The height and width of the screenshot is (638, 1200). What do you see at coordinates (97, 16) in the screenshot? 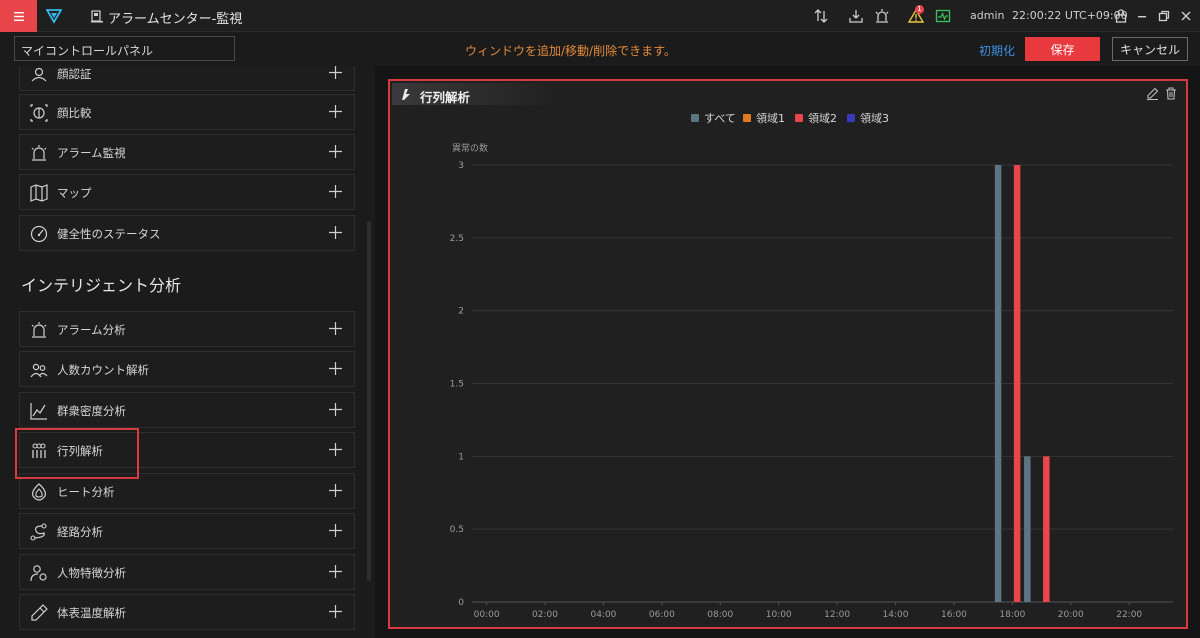
I see `app-module-icon` at bounding box center [97, 16].